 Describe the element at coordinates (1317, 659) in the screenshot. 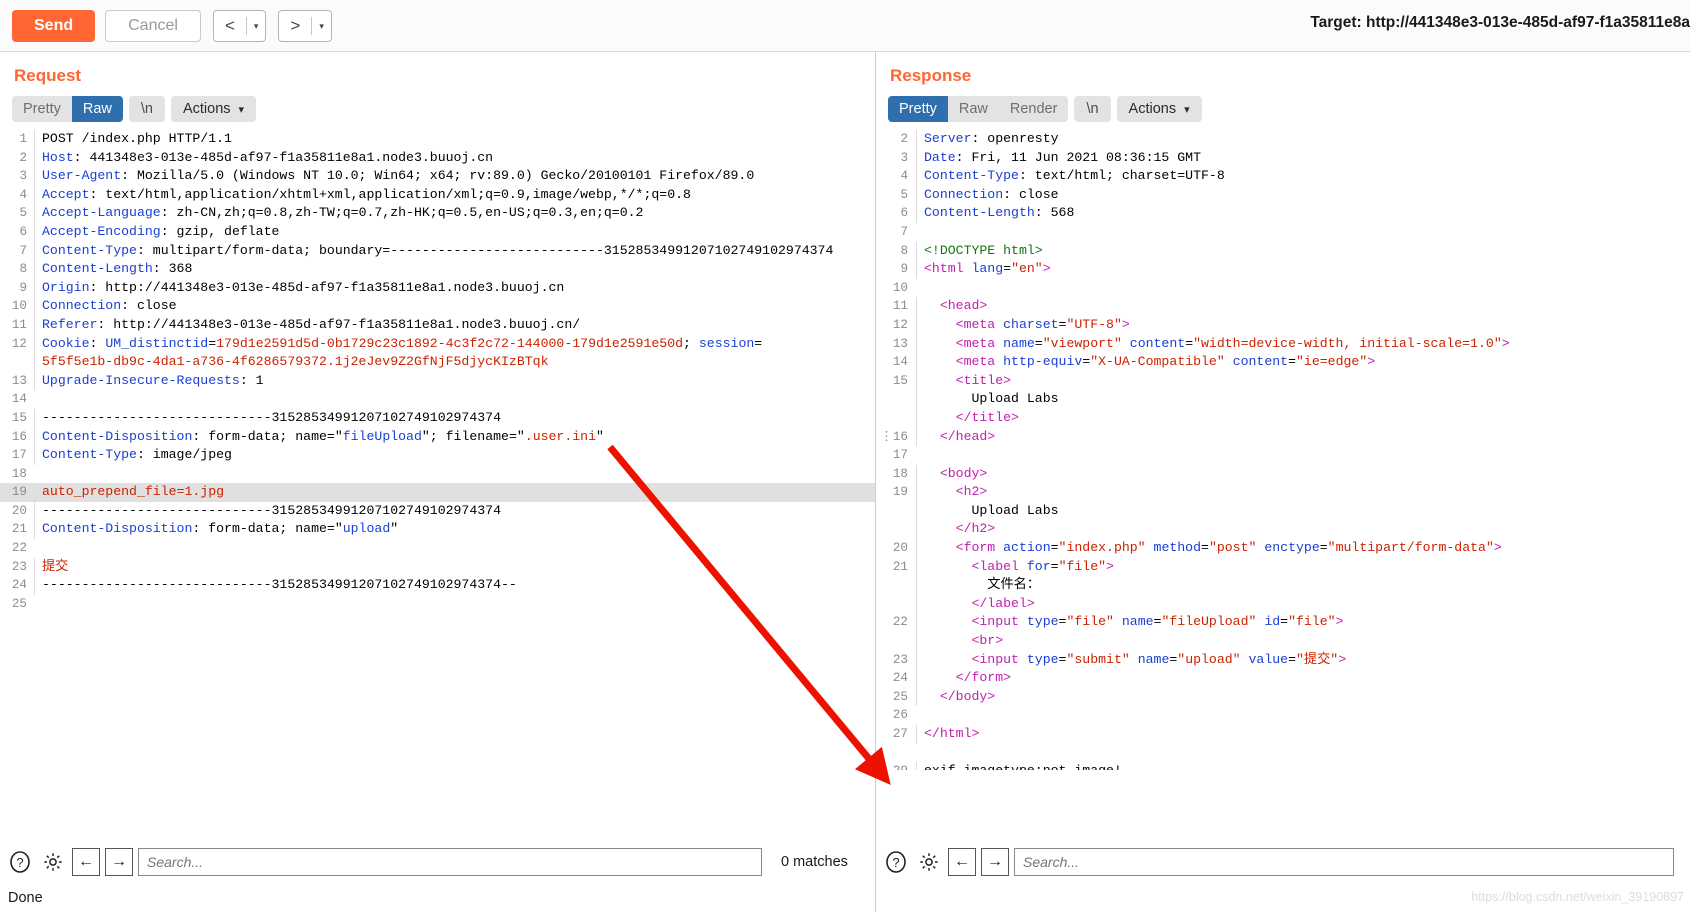

I see `code-token: "提交"` at that location.